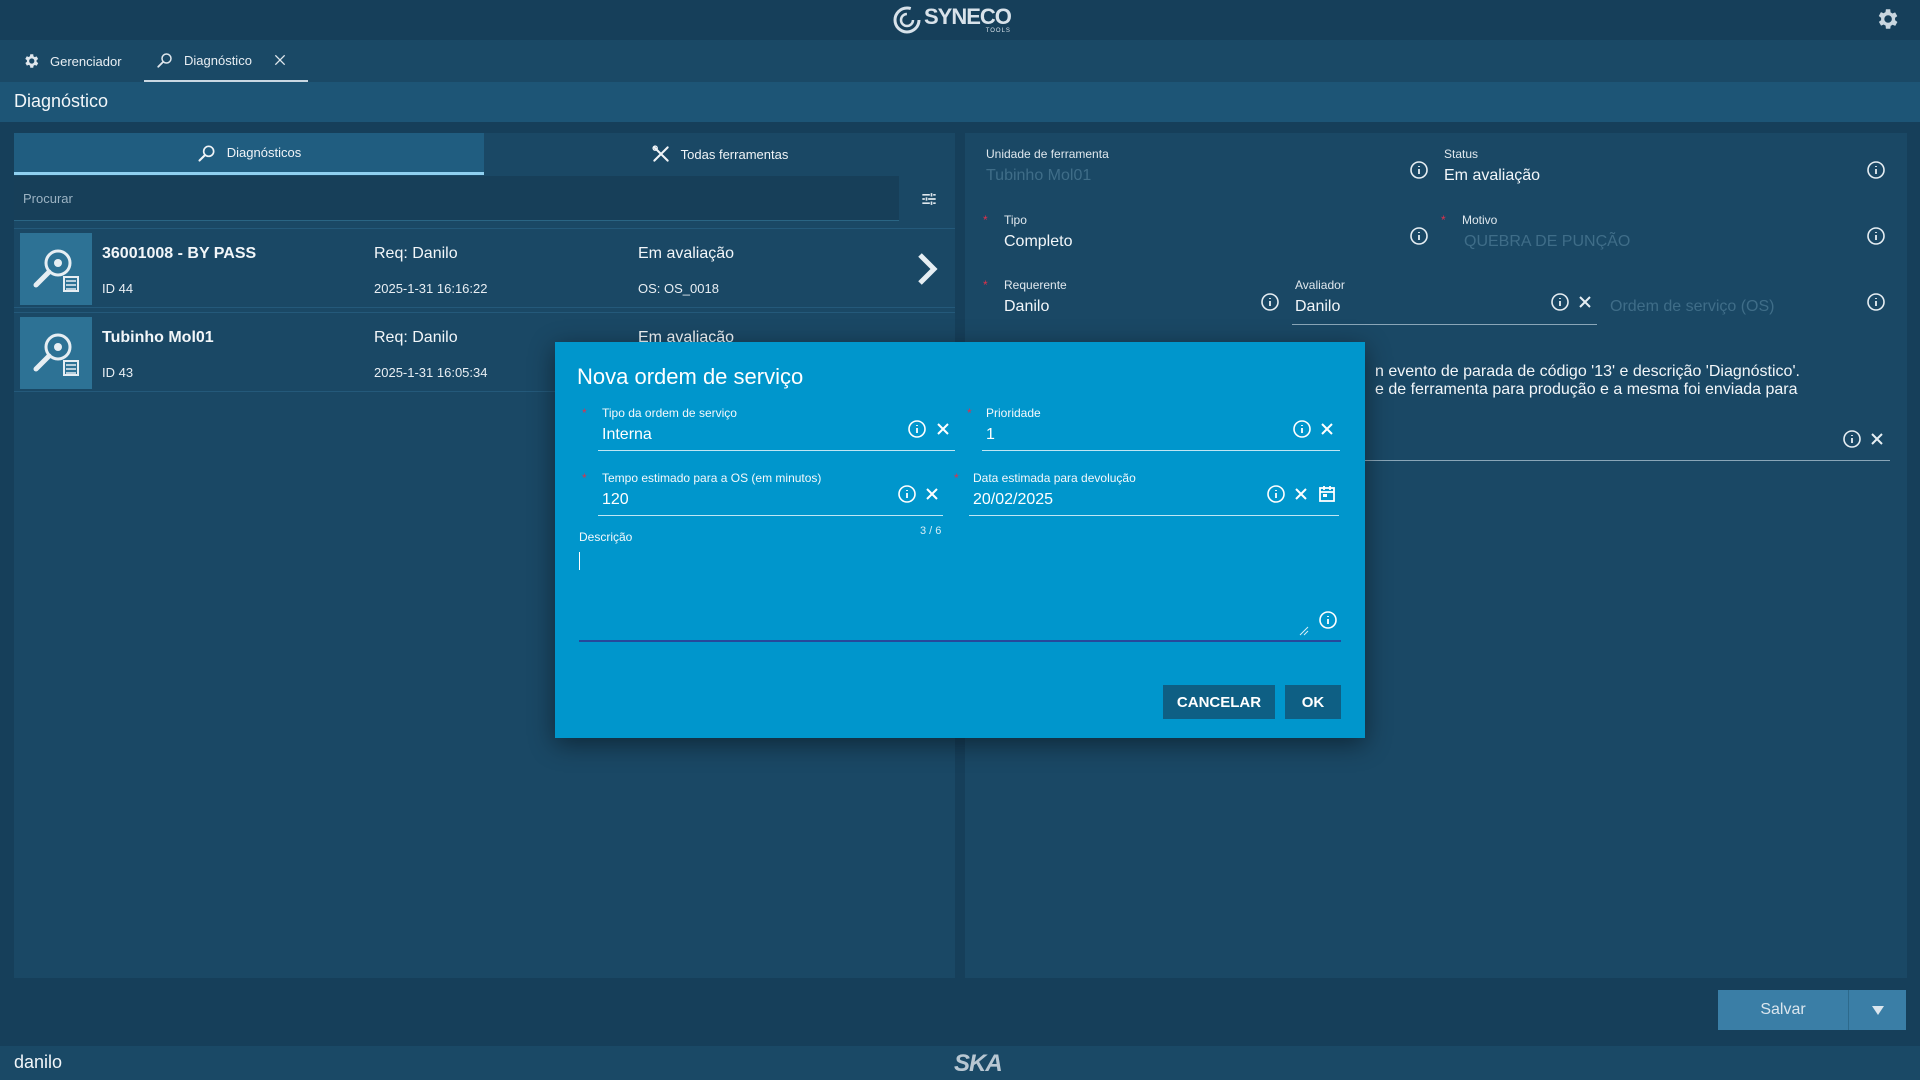 The width and height of the screenshot is (1920, 1080). What do you see at coordinates (1013, 499) in the screenshot?
I see `data-devolucao-value: 20/02/2025` at bounding box center [1013, 499].